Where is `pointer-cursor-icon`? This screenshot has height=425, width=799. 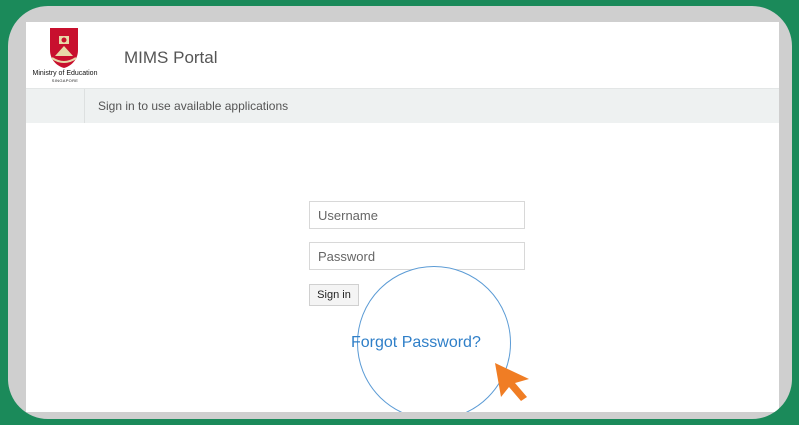 pointer-cursor-icon is located at coordinates (512, 382).